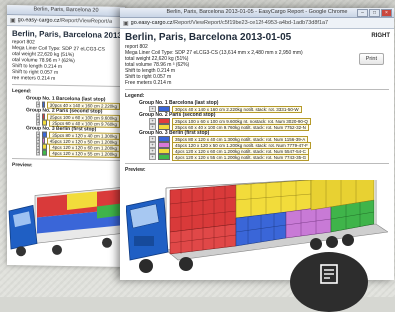 This screenshot has width=395, height=312. I want to click on report-title: Berlin, Paris, Barcelona 2013-01-05, so click(208, 37).